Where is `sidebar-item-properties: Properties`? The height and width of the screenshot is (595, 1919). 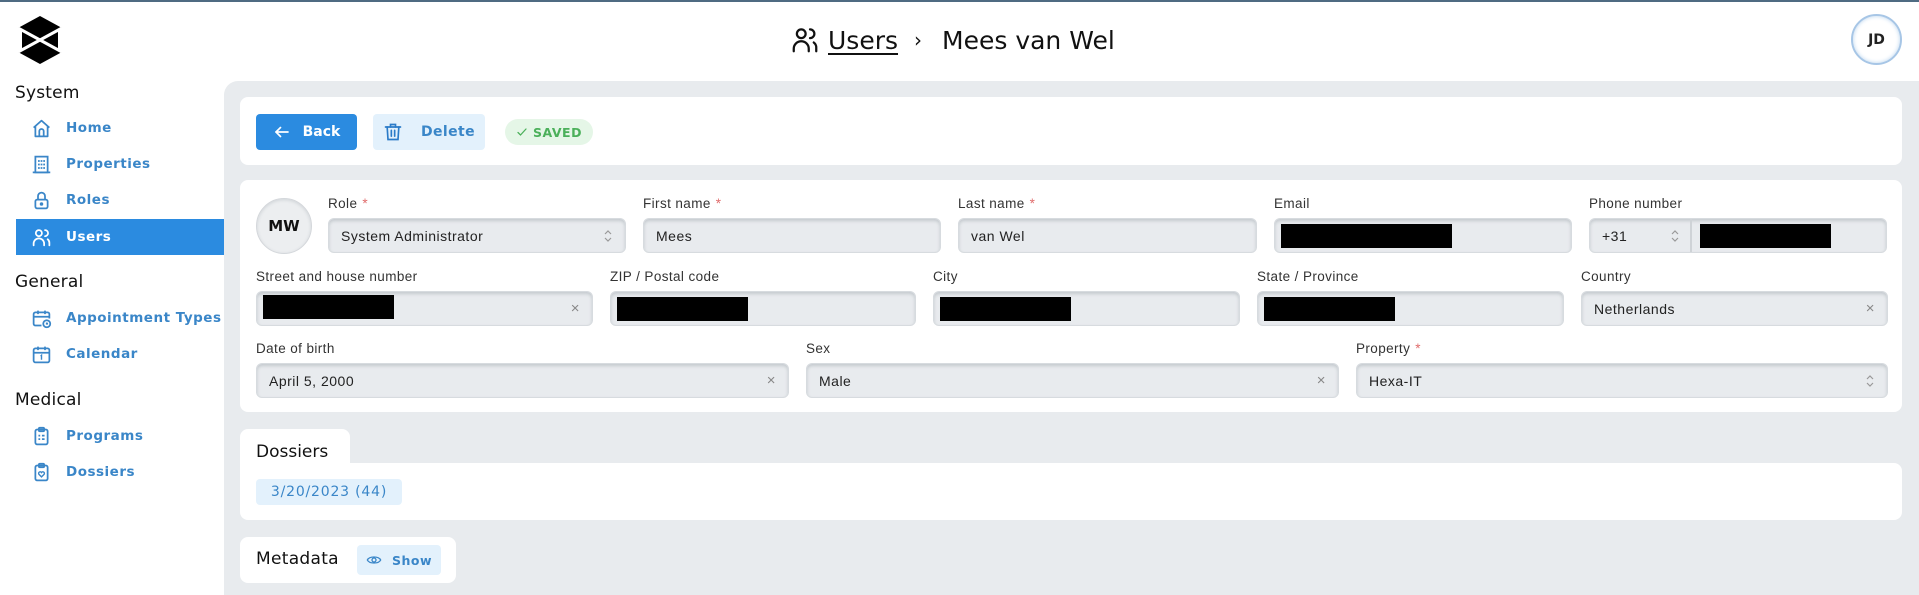
sidebar-item-properties: Properties is located at coordinates (120, 164).